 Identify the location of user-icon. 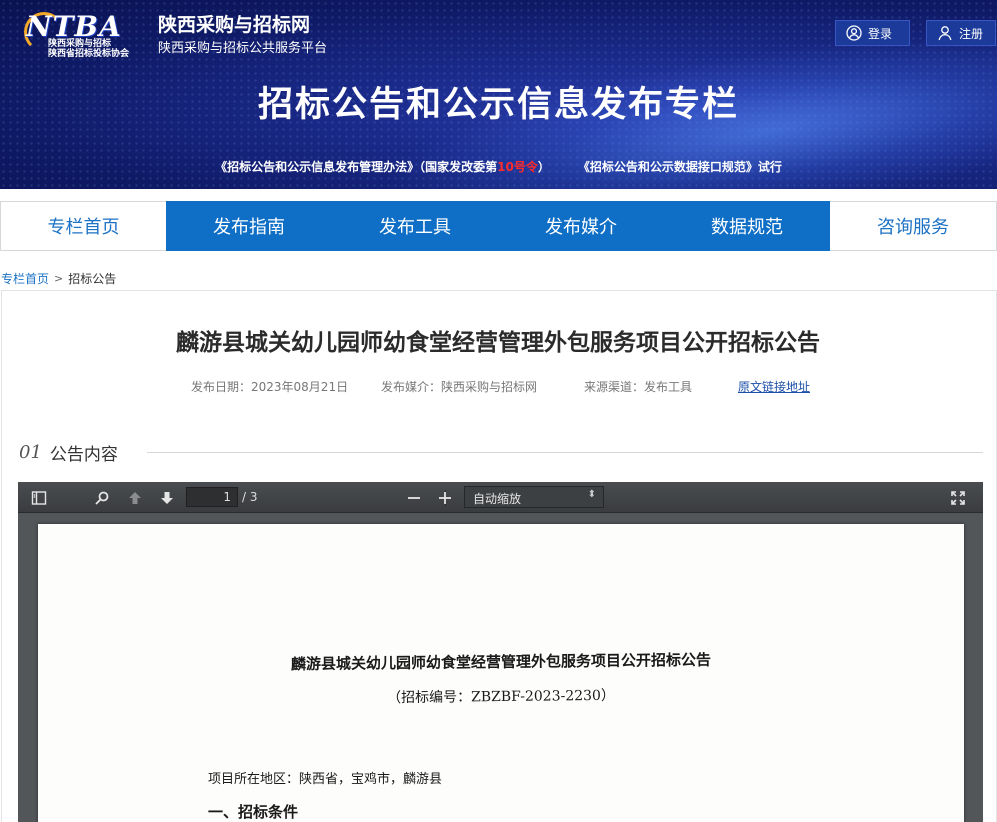
(945, 33).